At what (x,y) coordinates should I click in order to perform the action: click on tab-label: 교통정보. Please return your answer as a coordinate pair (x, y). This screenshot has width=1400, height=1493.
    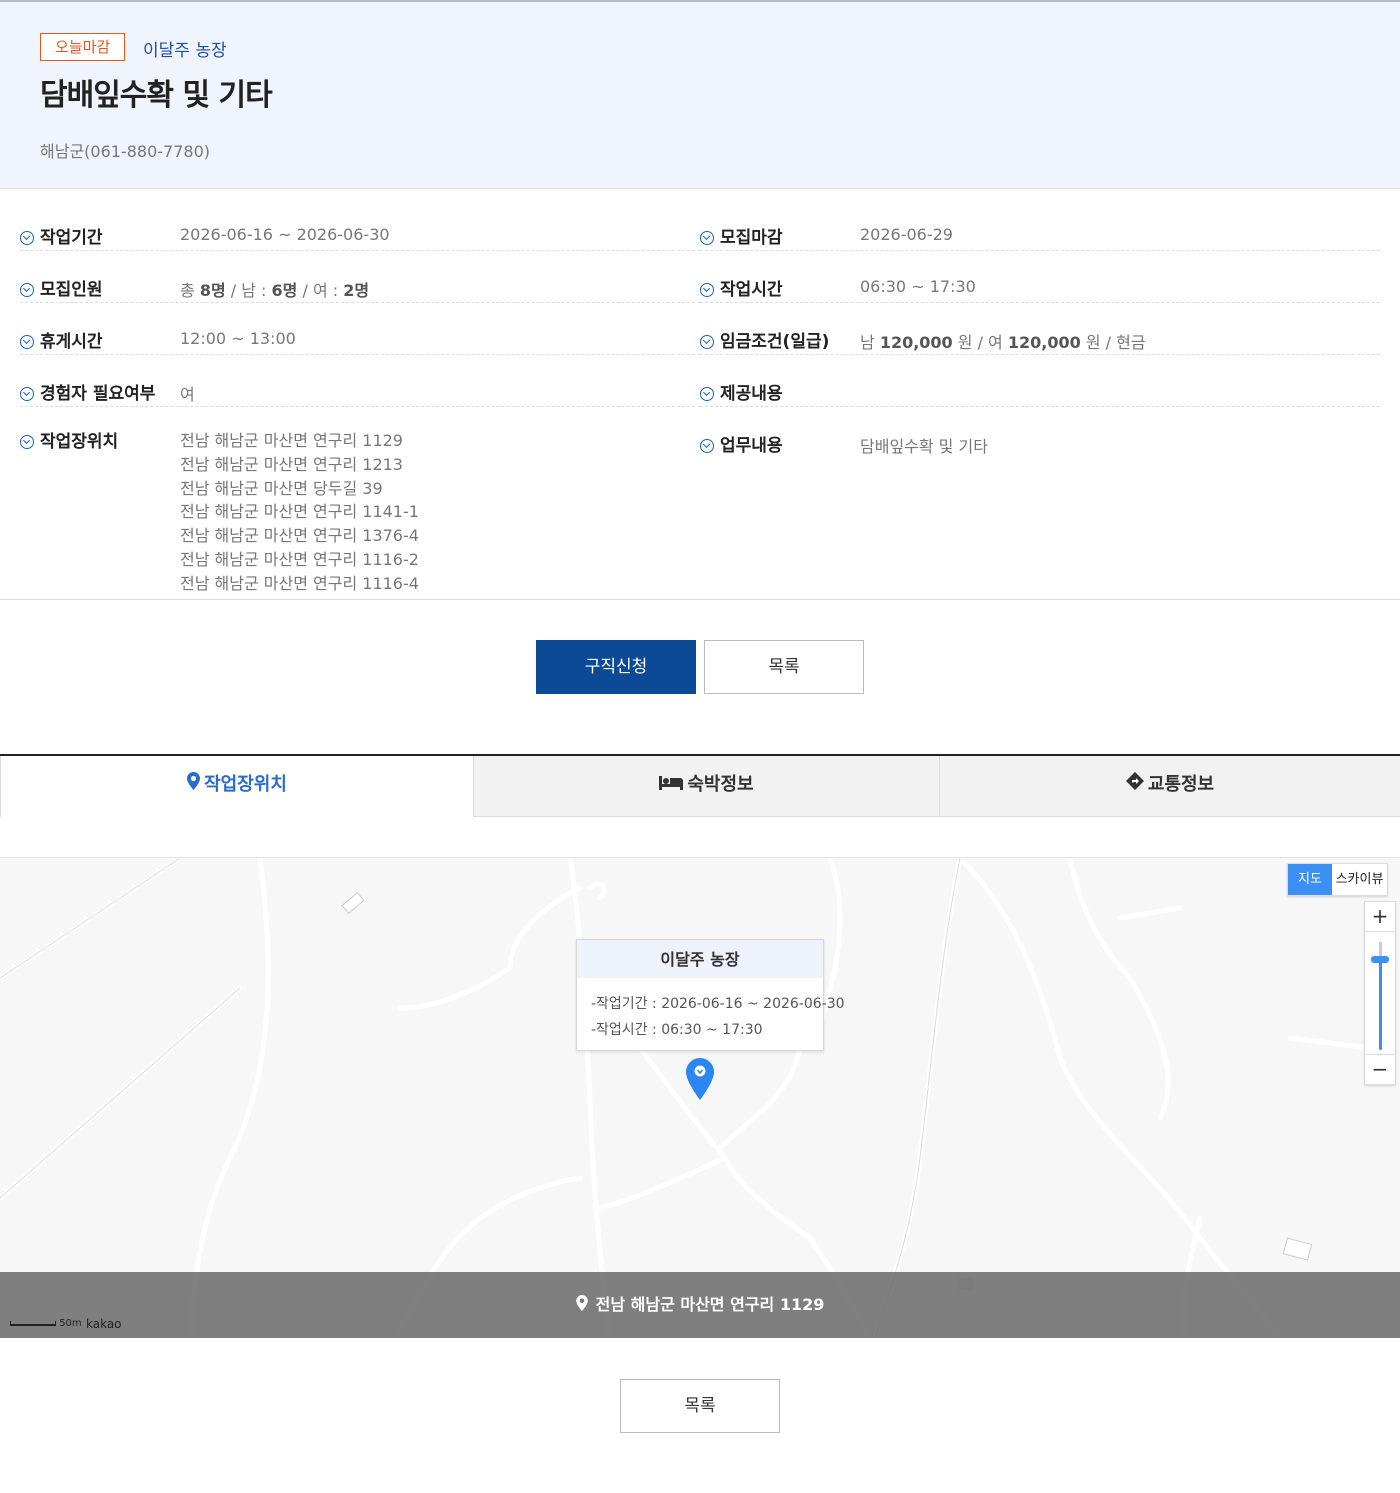
    Looking at the image, I should click on (1181, 784).